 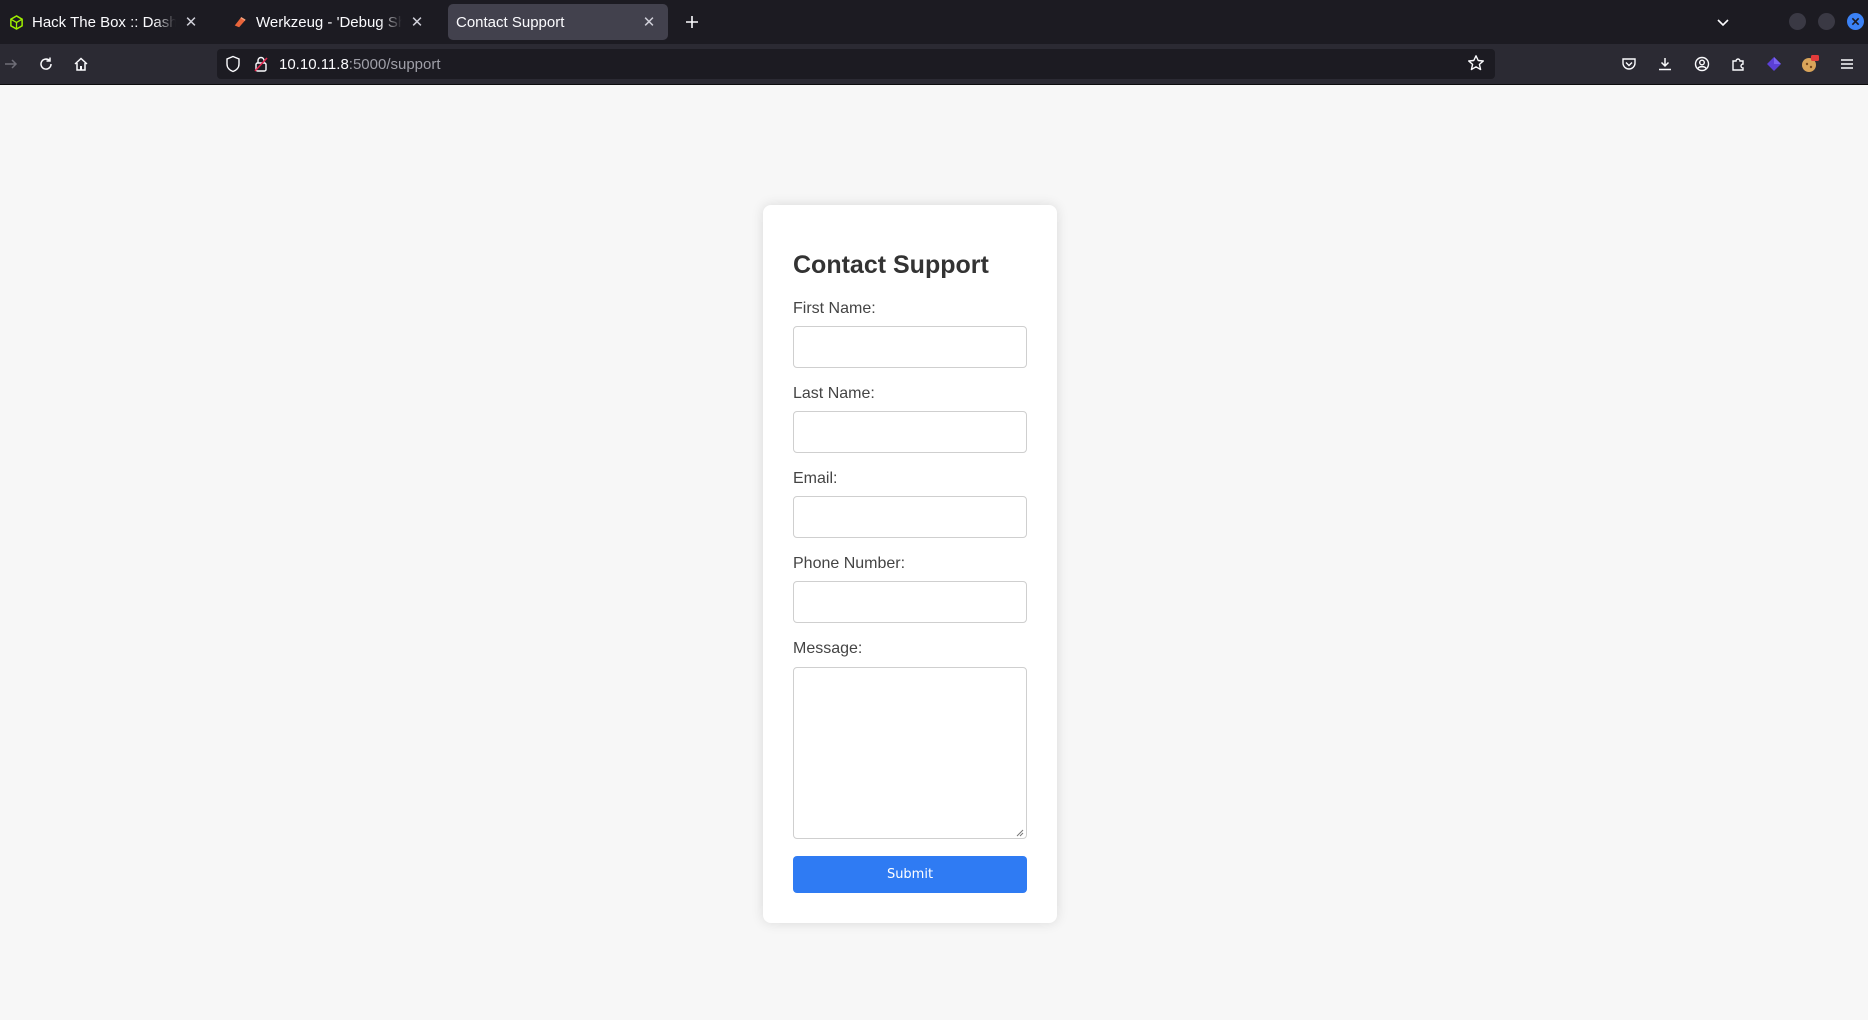 I want to click on submit-button: Submit, so click(x=910, y=874).